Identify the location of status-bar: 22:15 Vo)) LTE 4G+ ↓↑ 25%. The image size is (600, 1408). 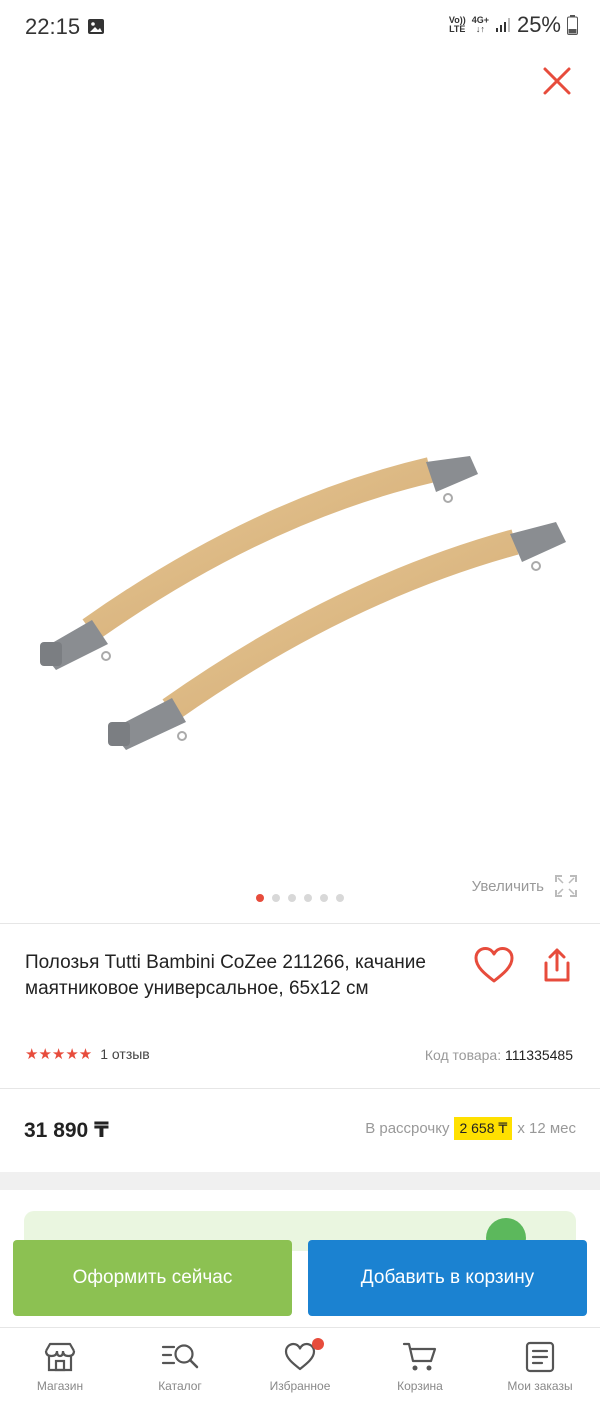
(300, 27).